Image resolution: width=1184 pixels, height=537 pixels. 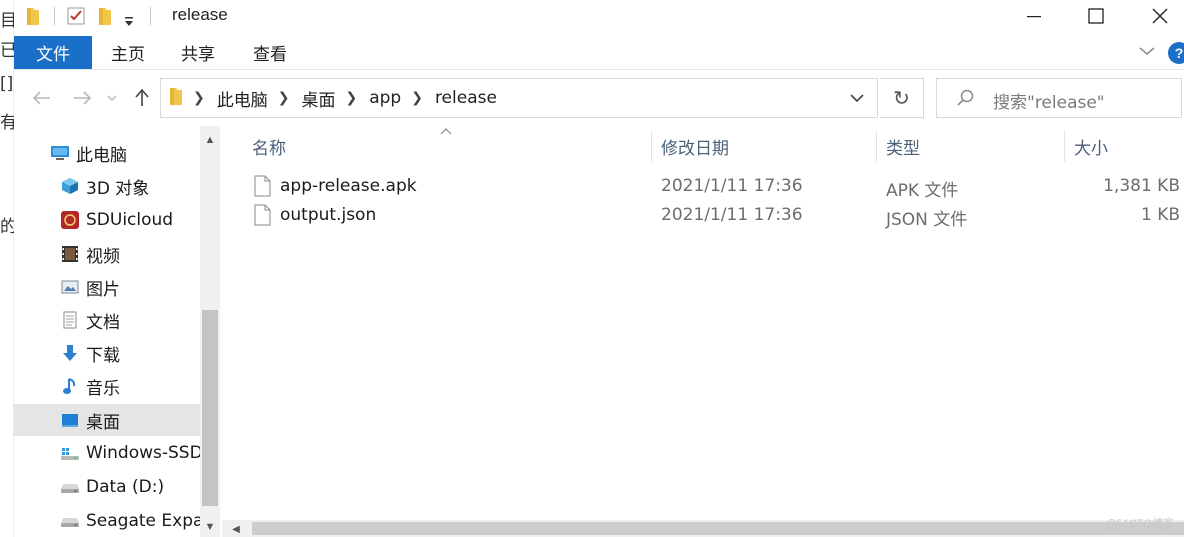 What do you see at coordinates (125, 487) in the screenshot?
I see `nav-item-label: Data (D:)` at bounding box center [125, 487].